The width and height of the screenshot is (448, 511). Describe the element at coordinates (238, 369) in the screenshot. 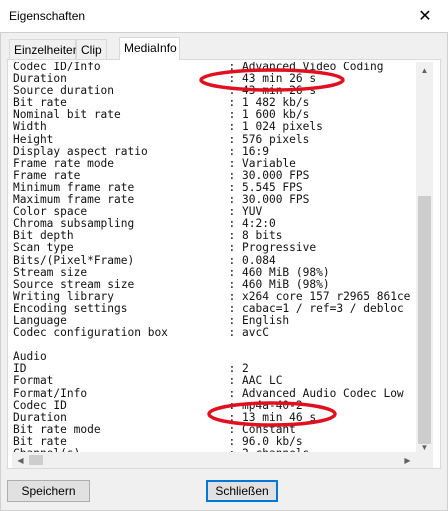

I see `mediainfo-value: : 2` at that location.